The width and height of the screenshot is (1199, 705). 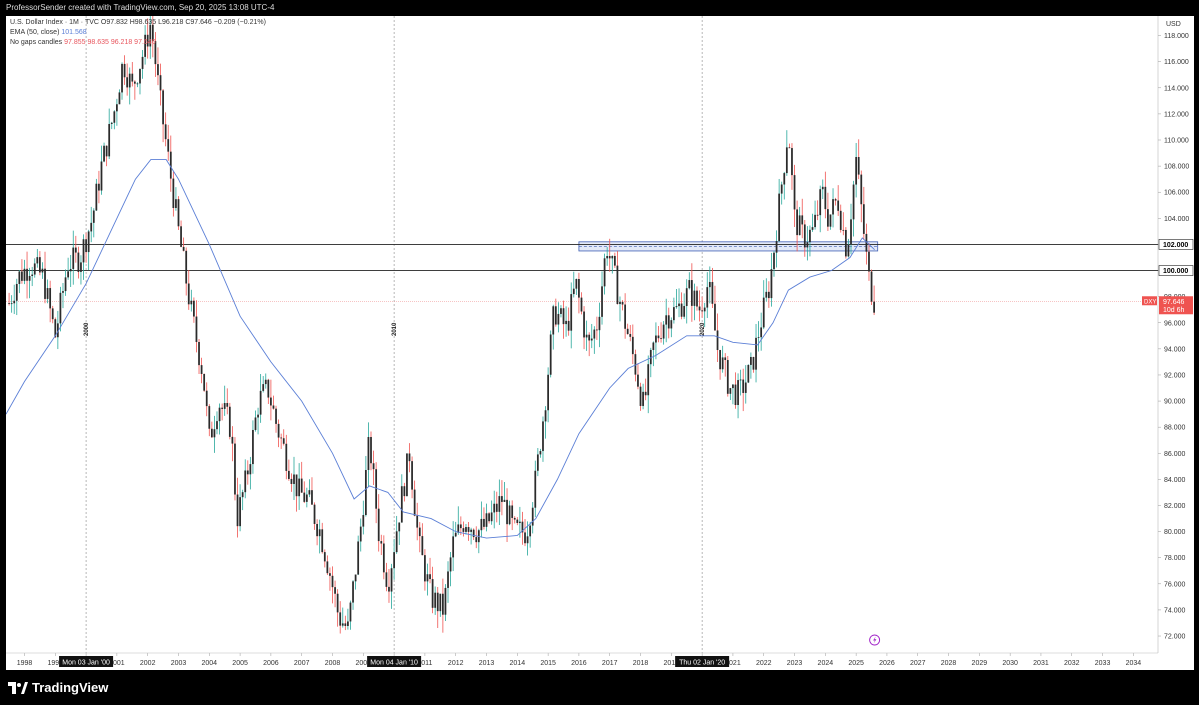 I want to click on x-tick-label: 2008, so click(x=333, y=663).